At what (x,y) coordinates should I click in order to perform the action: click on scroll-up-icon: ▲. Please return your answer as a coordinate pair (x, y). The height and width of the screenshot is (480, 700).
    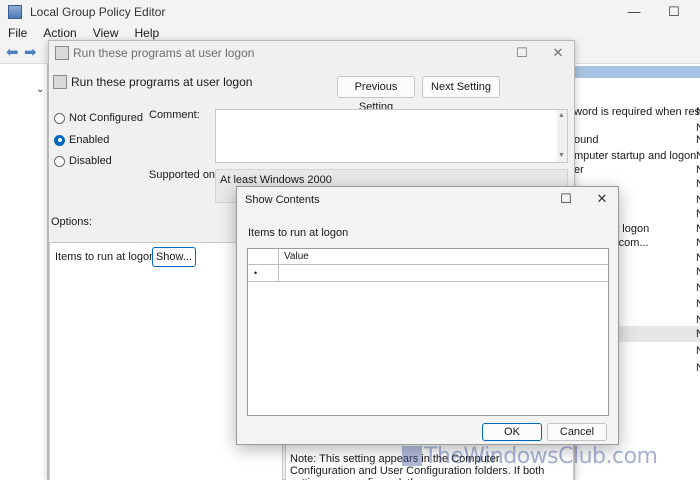
    Looking at the image, I should click on (561, 115).